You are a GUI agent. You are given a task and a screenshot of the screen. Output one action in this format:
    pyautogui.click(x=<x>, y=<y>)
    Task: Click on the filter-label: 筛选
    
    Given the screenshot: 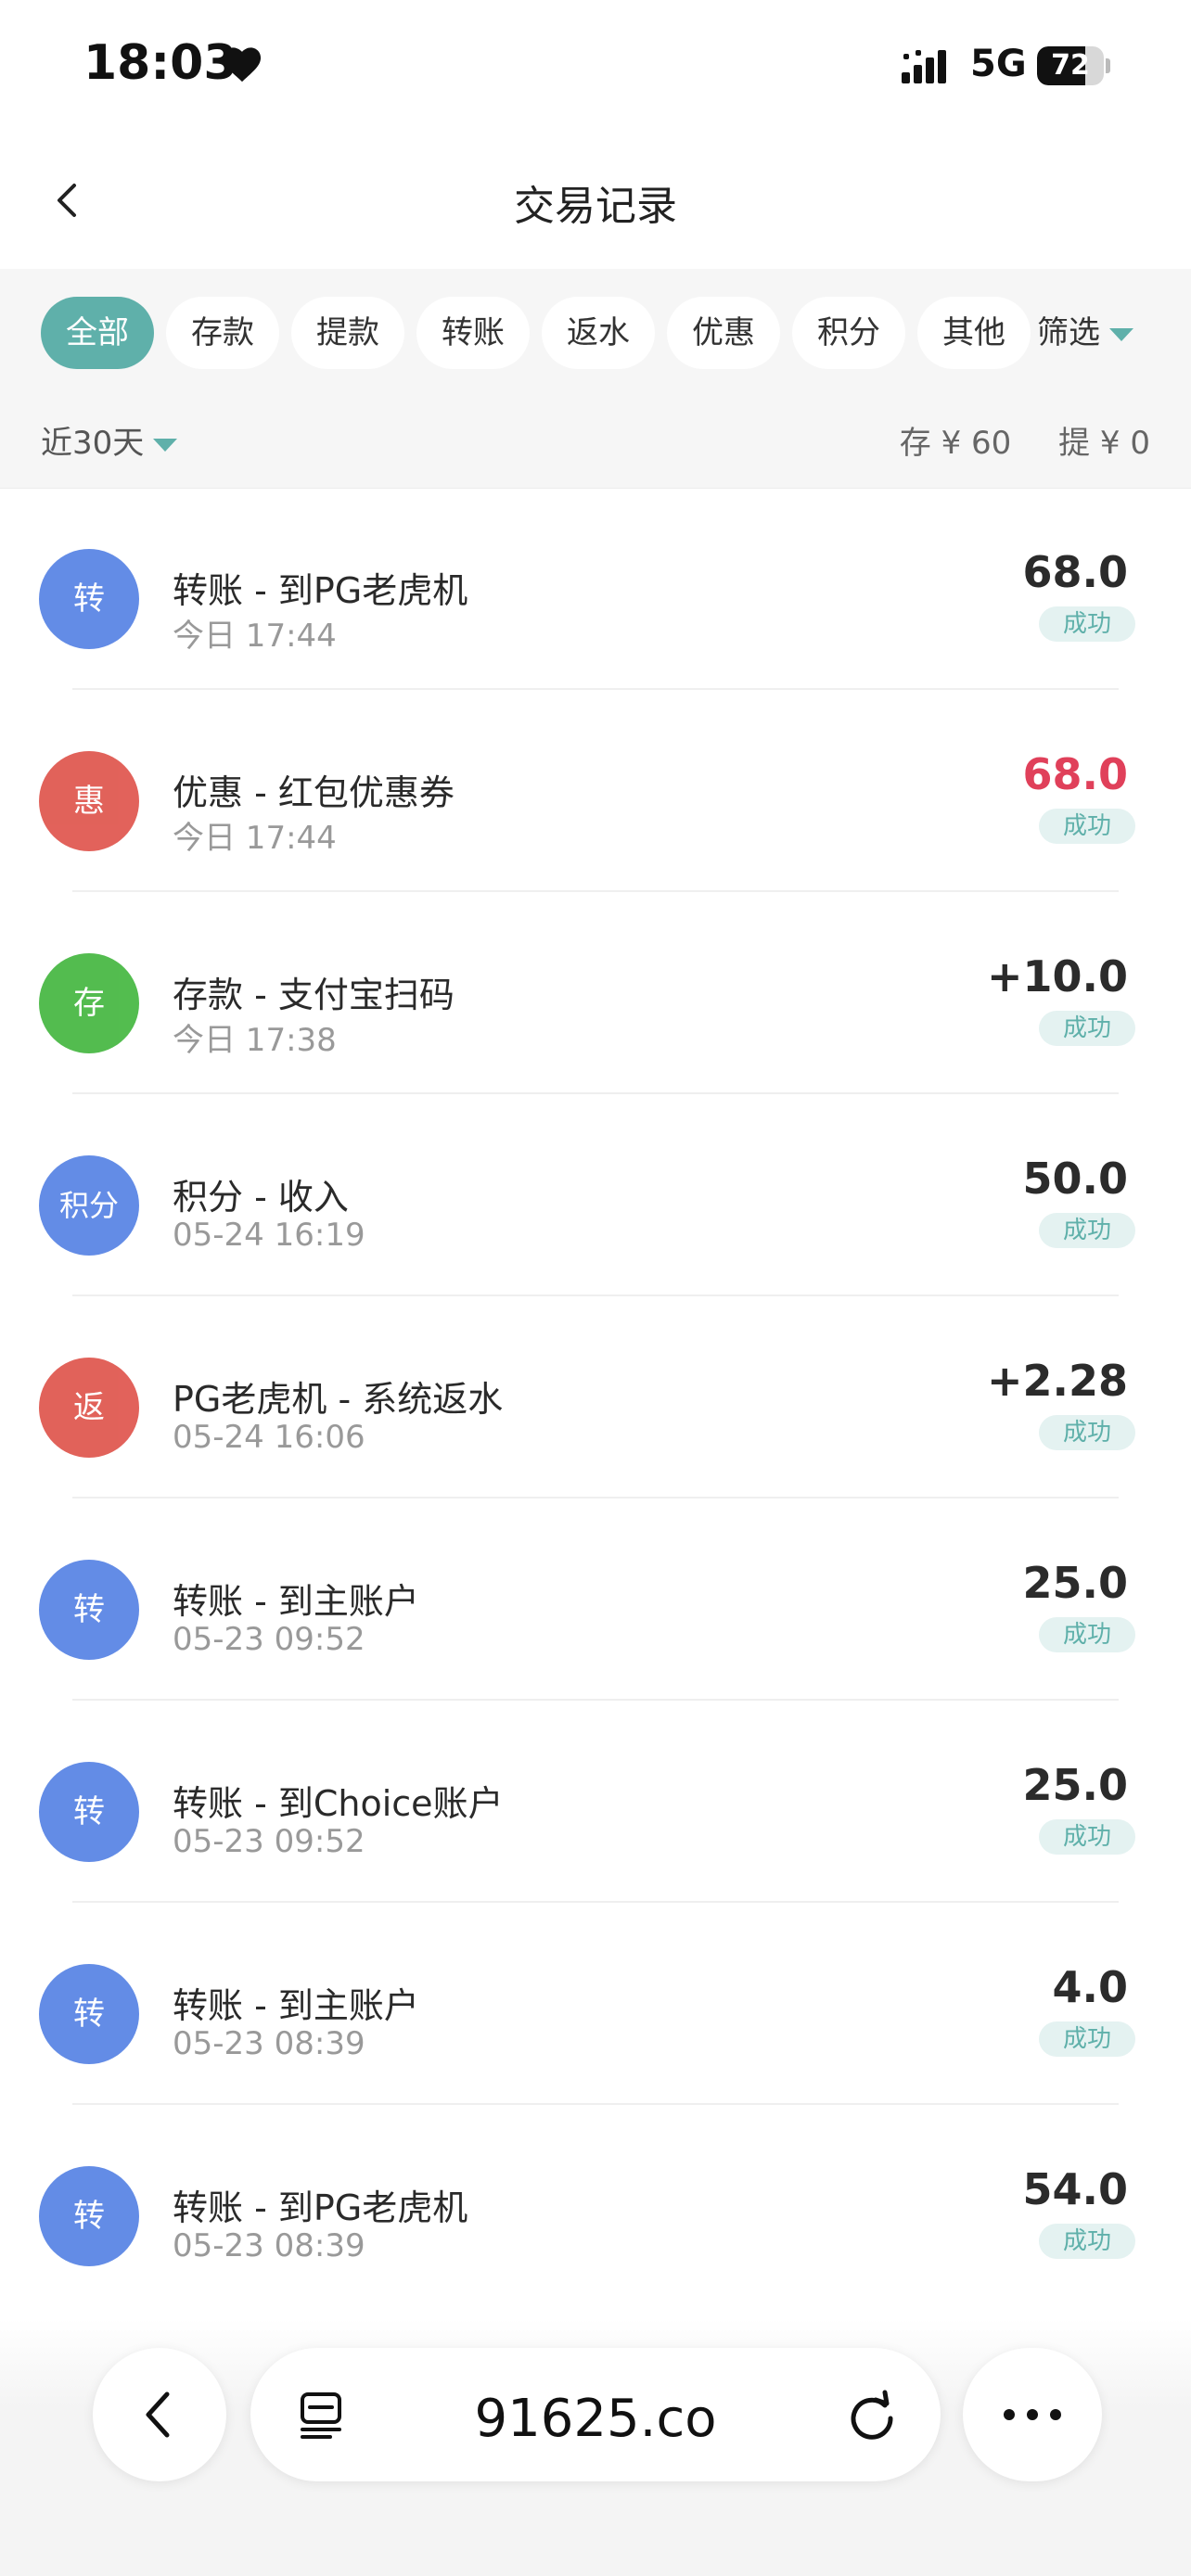 What is the action you would take?
    pyautogui.click(x=1068, y=333)
    